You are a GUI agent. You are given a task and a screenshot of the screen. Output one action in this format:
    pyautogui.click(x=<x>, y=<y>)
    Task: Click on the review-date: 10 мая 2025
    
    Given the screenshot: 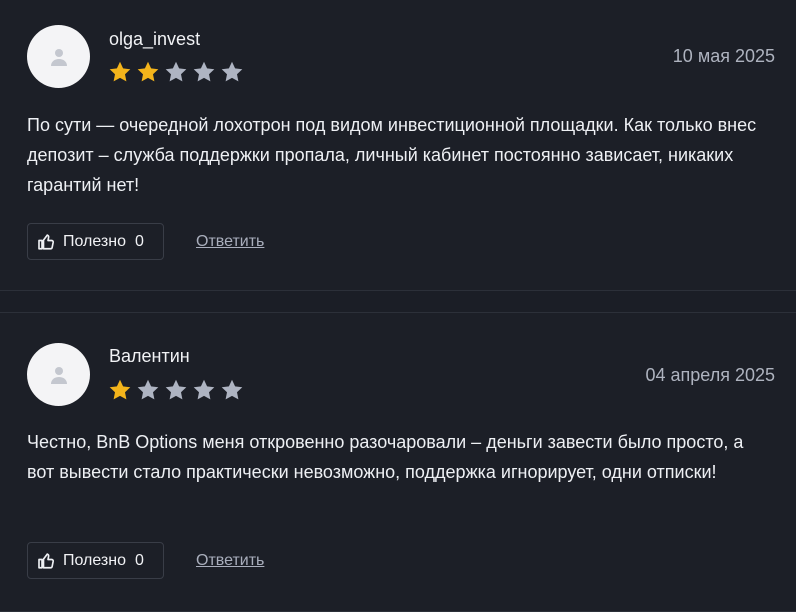 What is the action you would take?
    pyautogui.click(x=723, y=56)
    